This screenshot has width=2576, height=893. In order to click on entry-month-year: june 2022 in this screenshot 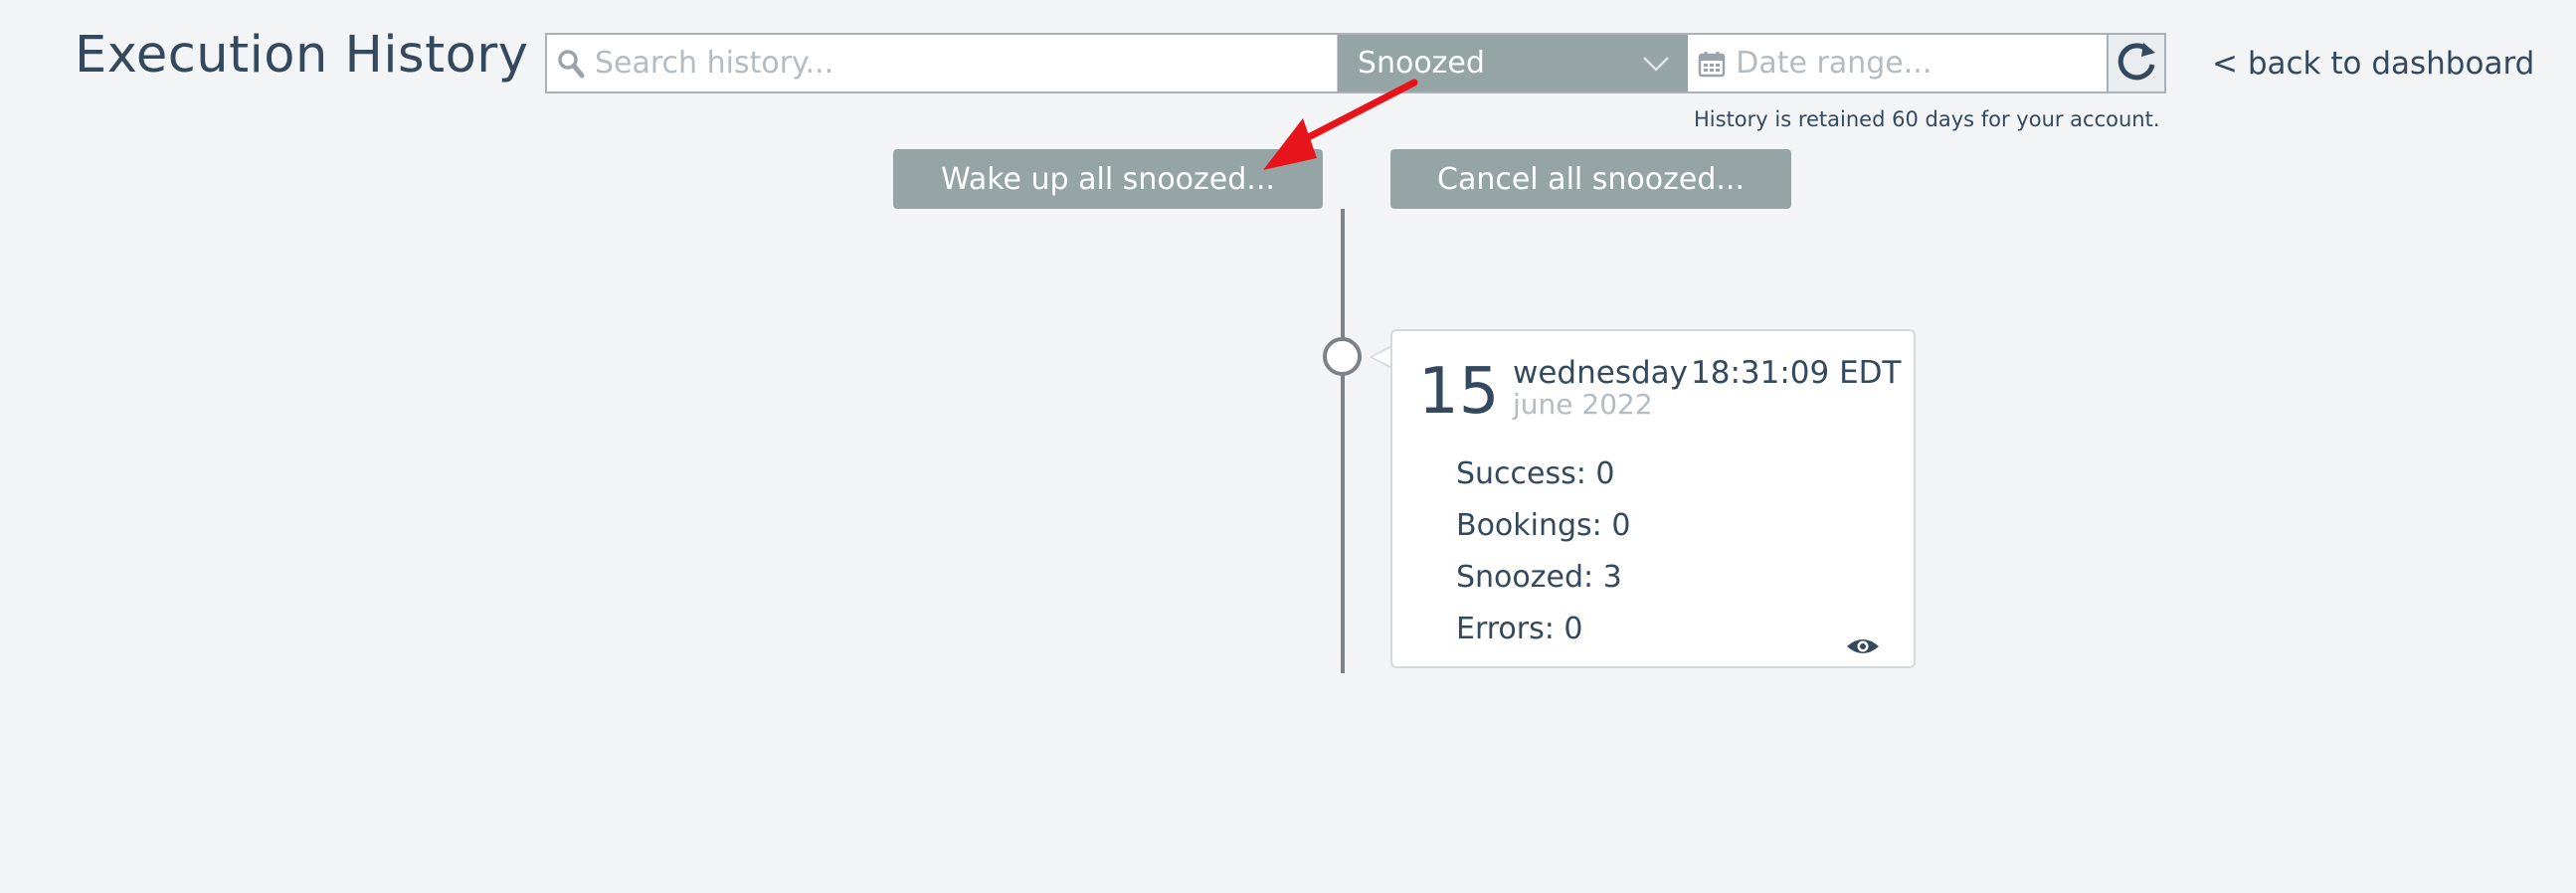, I will do `click(1583, 404)`.